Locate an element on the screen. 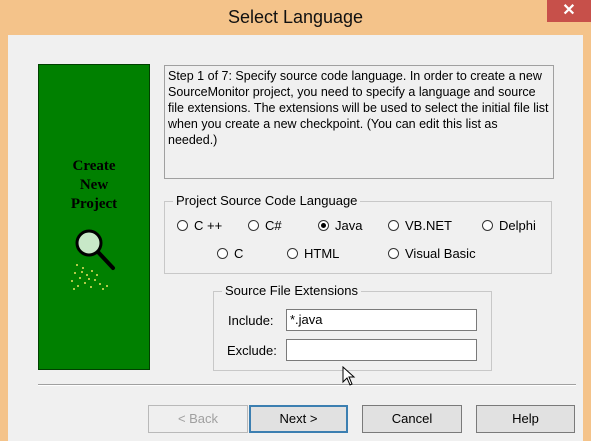  language-group: Project Source Code Language is located at coordinates (358, 233).